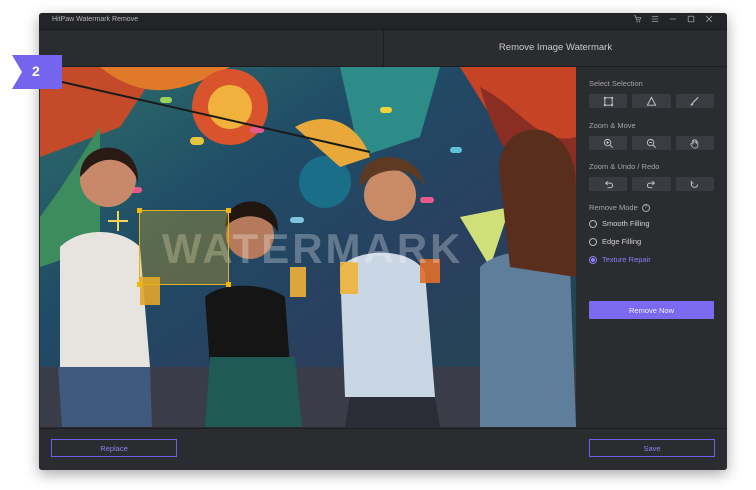 The height and width of the screenshot is (490, 756). Describe the element at coordinates (694, 101) in the screenshot. I see `brush-icon` at that location.